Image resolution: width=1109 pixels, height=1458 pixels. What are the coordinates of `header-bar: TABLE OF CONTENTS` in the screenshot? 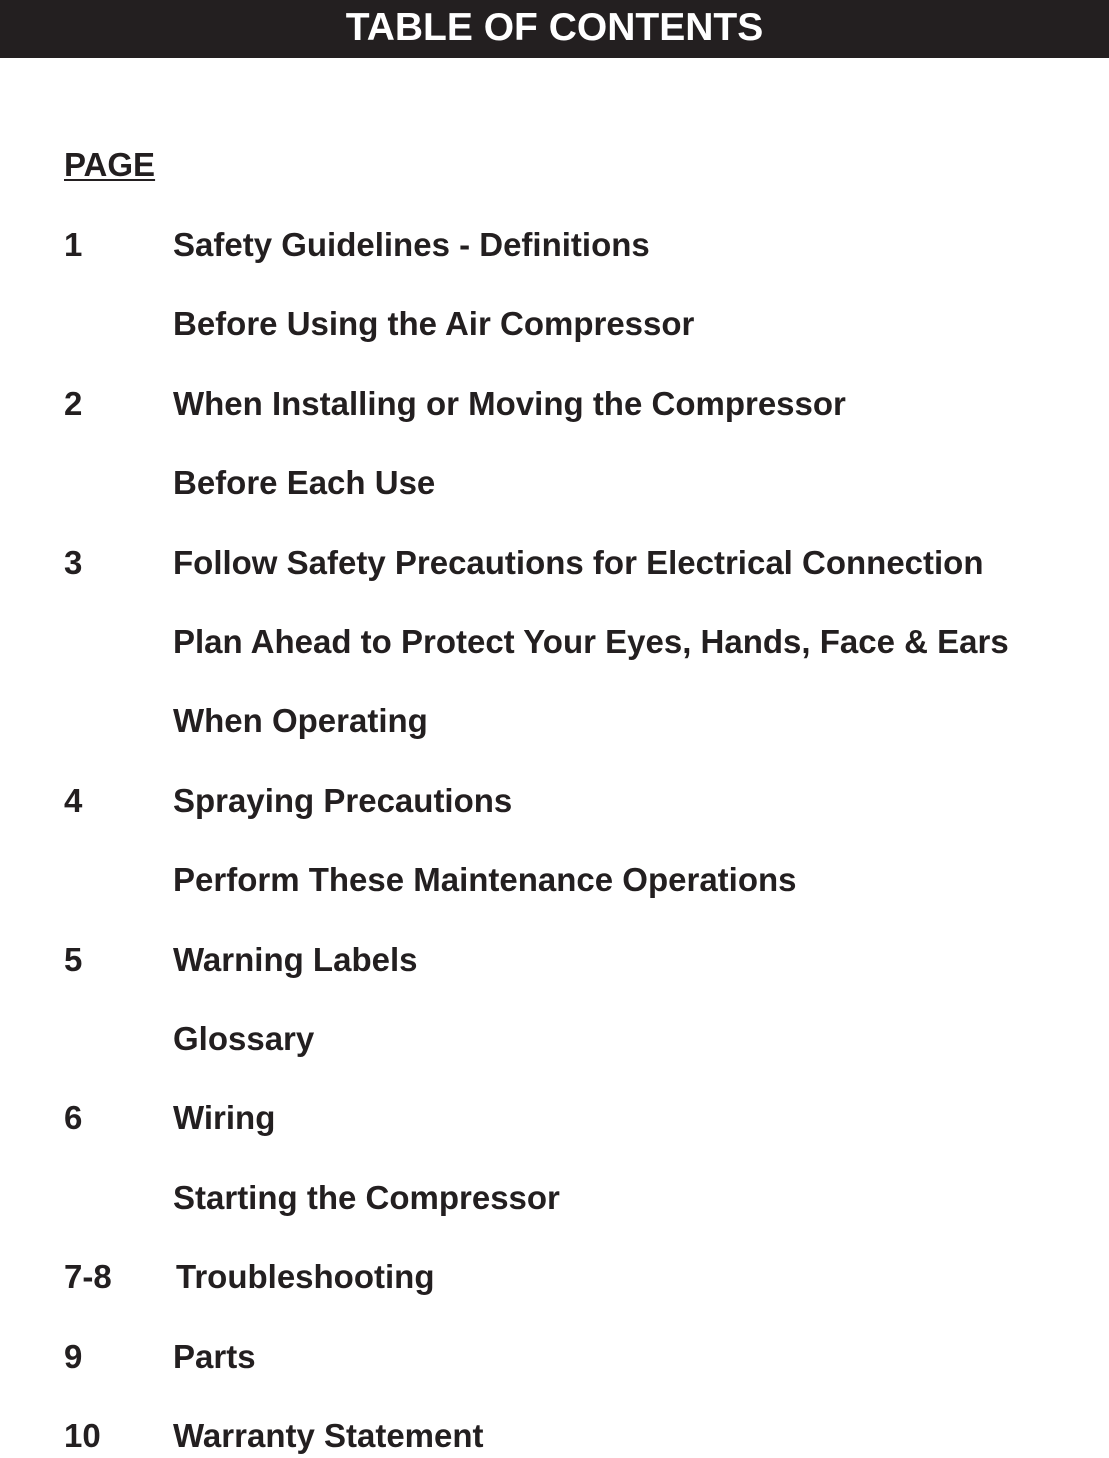 It's located at (554, 29).